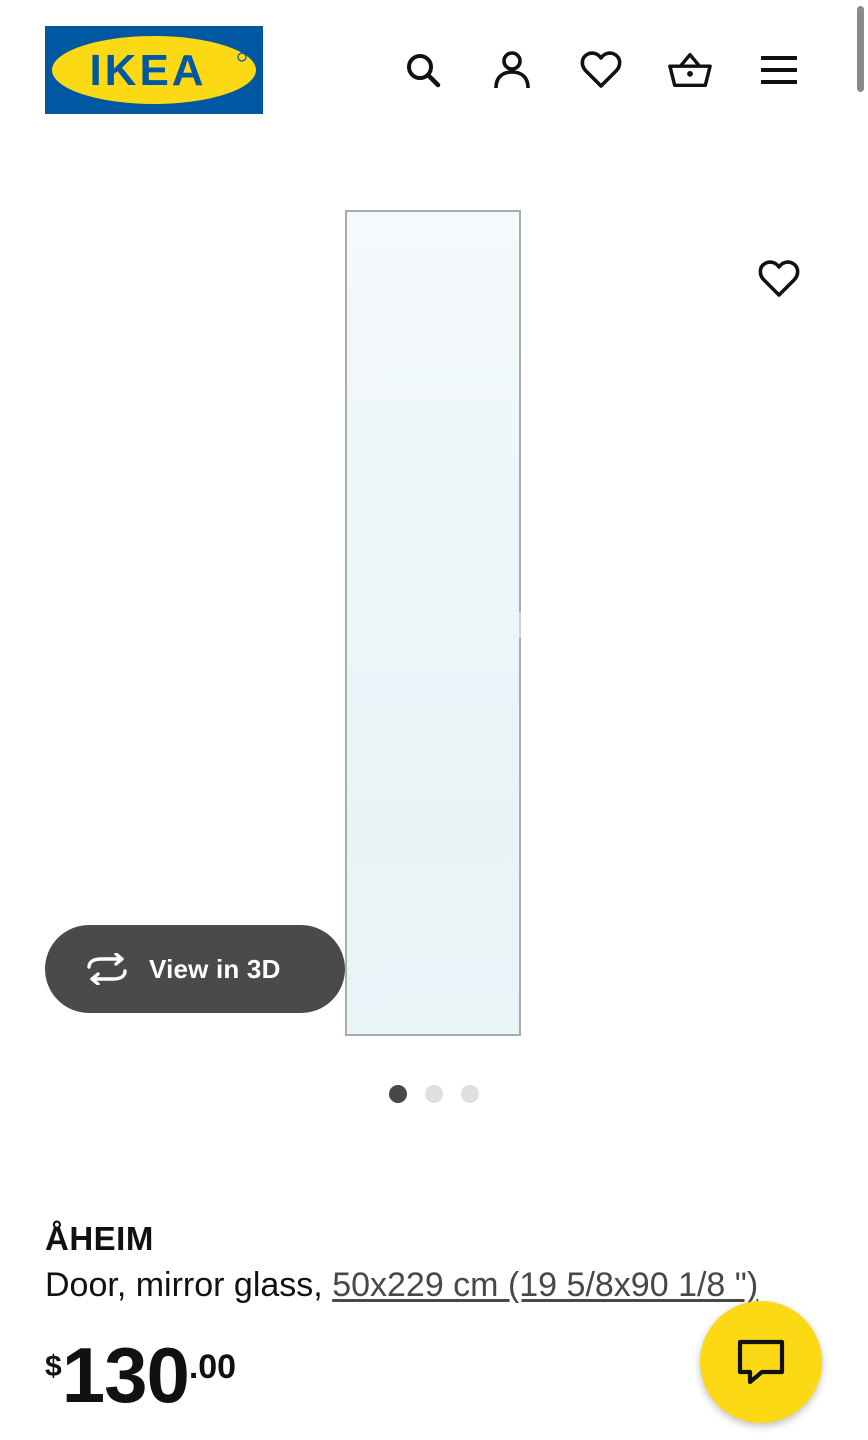 This screenshot has height=1440, width=868. Describe the element at coordinates (215, 968) in the screenshot. I see `view-in-3d-label: View in 3D` at that location.